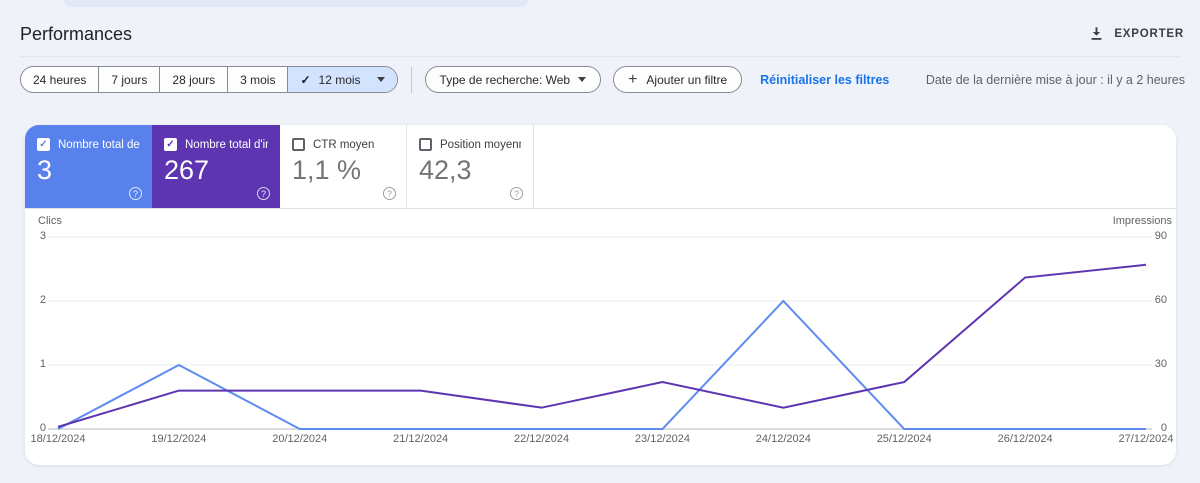  What do you see at coordinates (600, 56) in the screenshot?
I see `header-divider` at bounding box center [600, 56].